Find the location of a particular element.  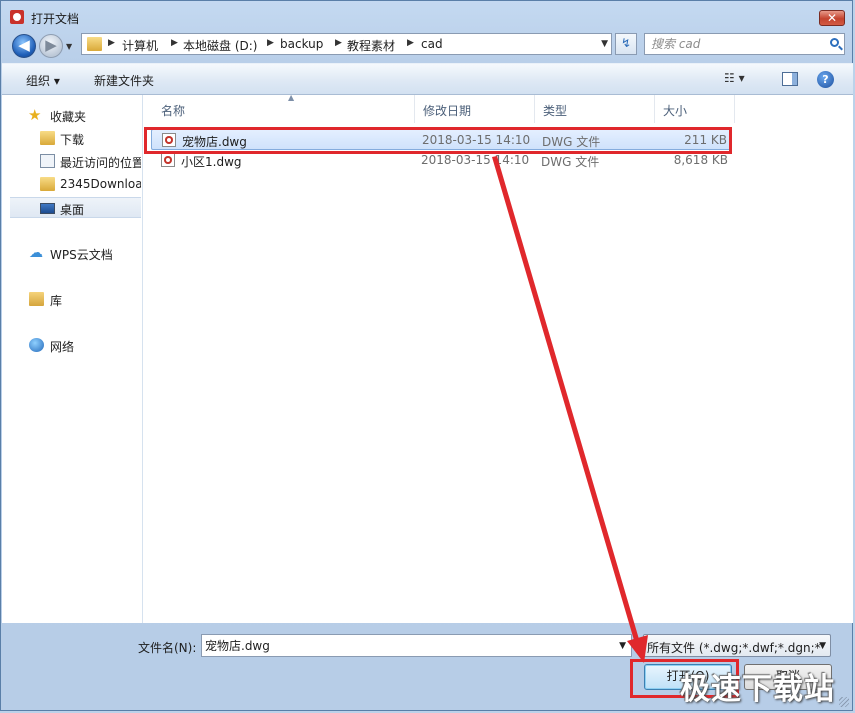

sidebar-item-label: 2345Downloads is located at coordinates (100, 184).